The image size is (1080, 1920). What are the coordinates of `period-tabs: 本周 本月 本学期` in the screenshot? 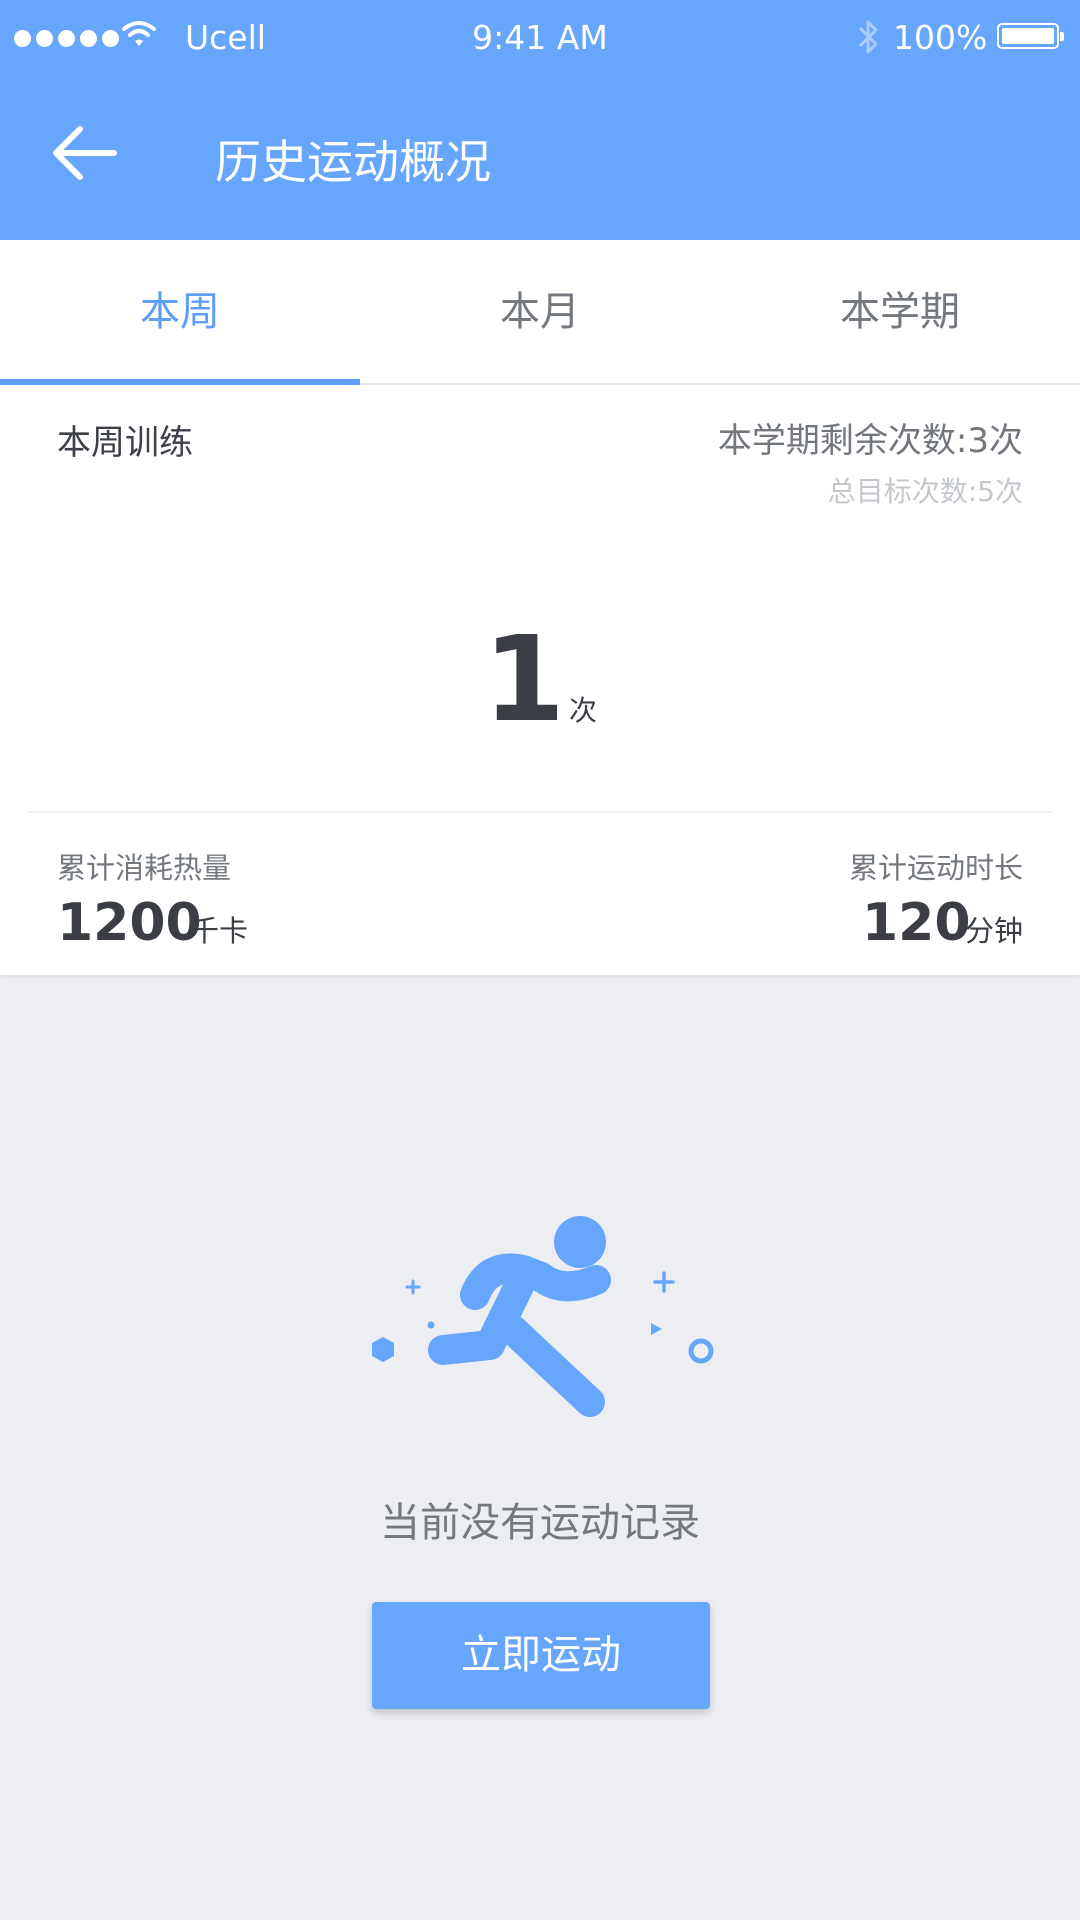 It's located at (540, 312).